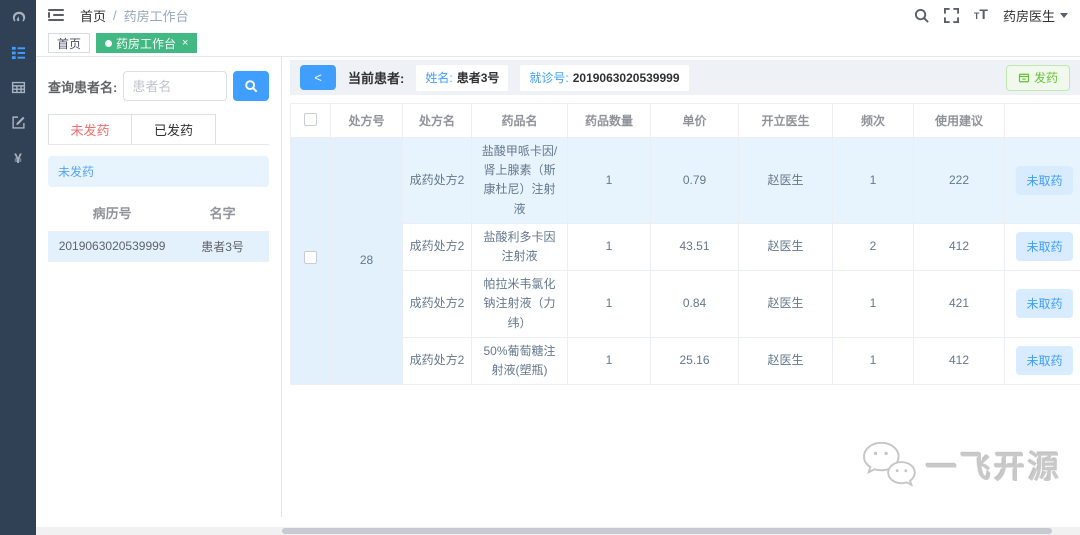 Image resolution: width=1080 pixels, height=535 pixels. Describe the element at coordinates (785, 120) in the screenshot. I see `col-doctor: 开立医生` at that location.